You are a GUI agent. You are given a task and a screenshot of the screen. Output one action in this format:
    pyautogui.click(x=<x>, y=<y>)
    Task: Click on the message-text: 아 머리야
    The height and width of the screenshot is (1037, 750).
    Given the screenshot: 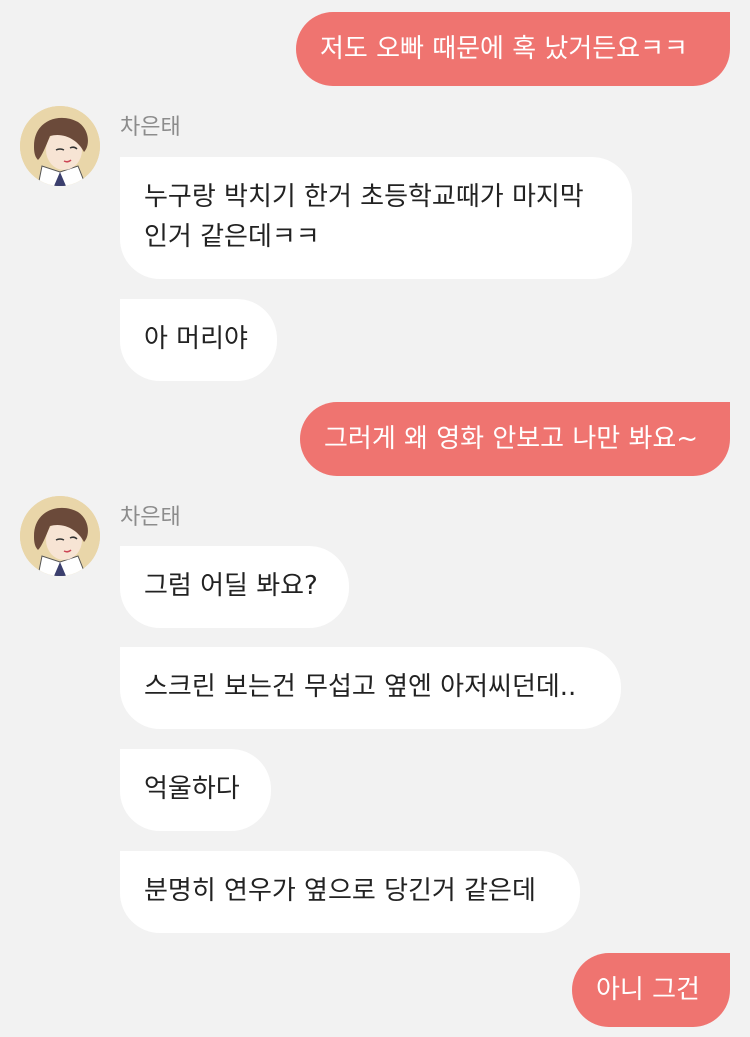 What is the action you would take?
    pyautogui.click(x=196, y=339)
    